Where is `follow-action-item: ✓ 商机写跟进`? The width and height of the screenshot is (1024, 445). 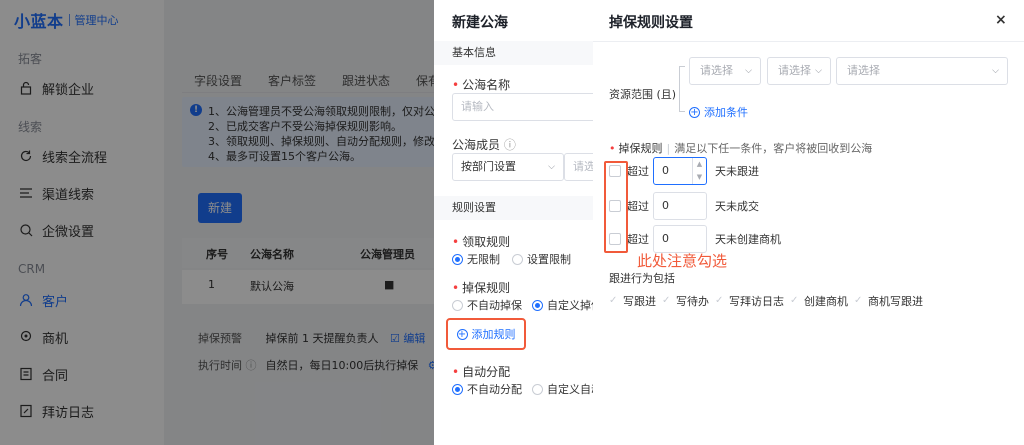 follow-action-item: ✓ 商机写跟进 is located at coordinates (888, 301).